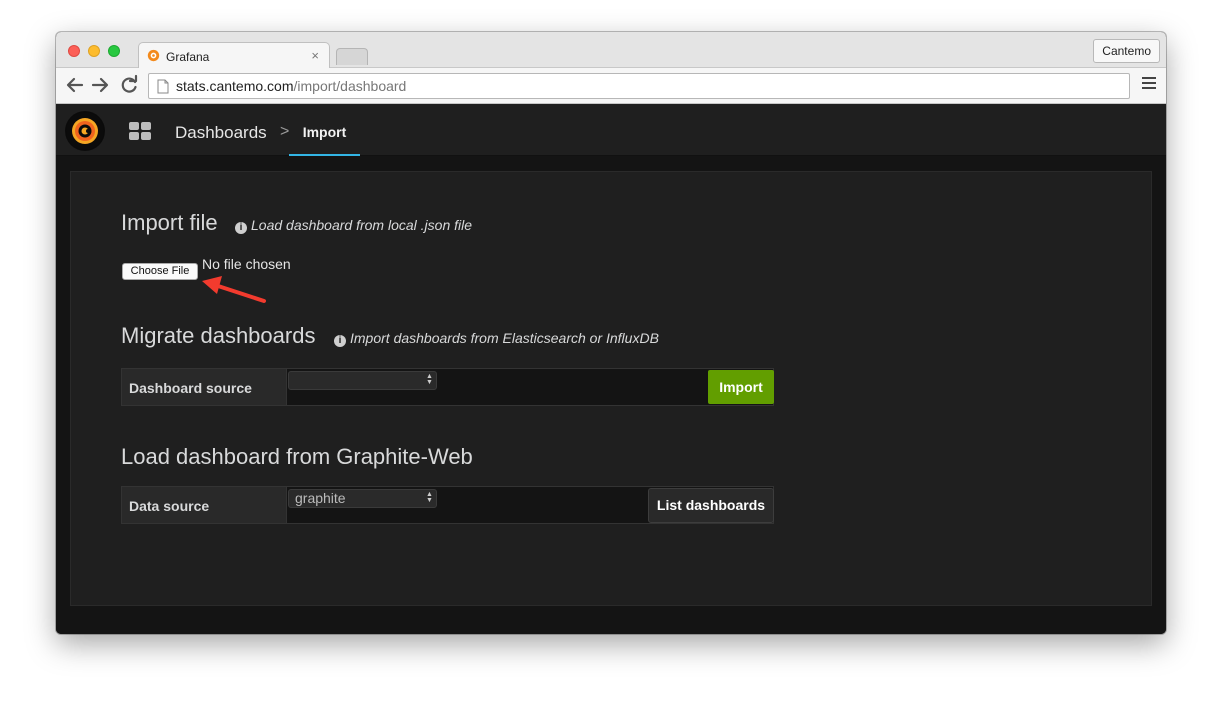 Image resolution: width=1222 pixels, height=715 pixels. Describe the element at coordinates (352, 56) in the screenshot. I see `new-tab-button` at that location.